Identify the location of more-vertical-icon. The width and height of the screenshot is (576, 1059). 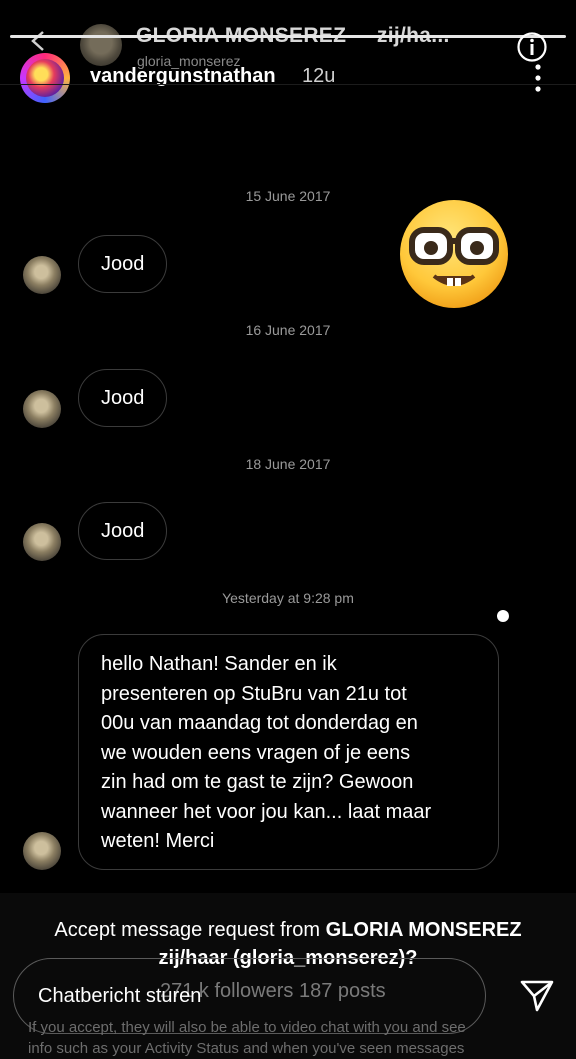
(538, 78).